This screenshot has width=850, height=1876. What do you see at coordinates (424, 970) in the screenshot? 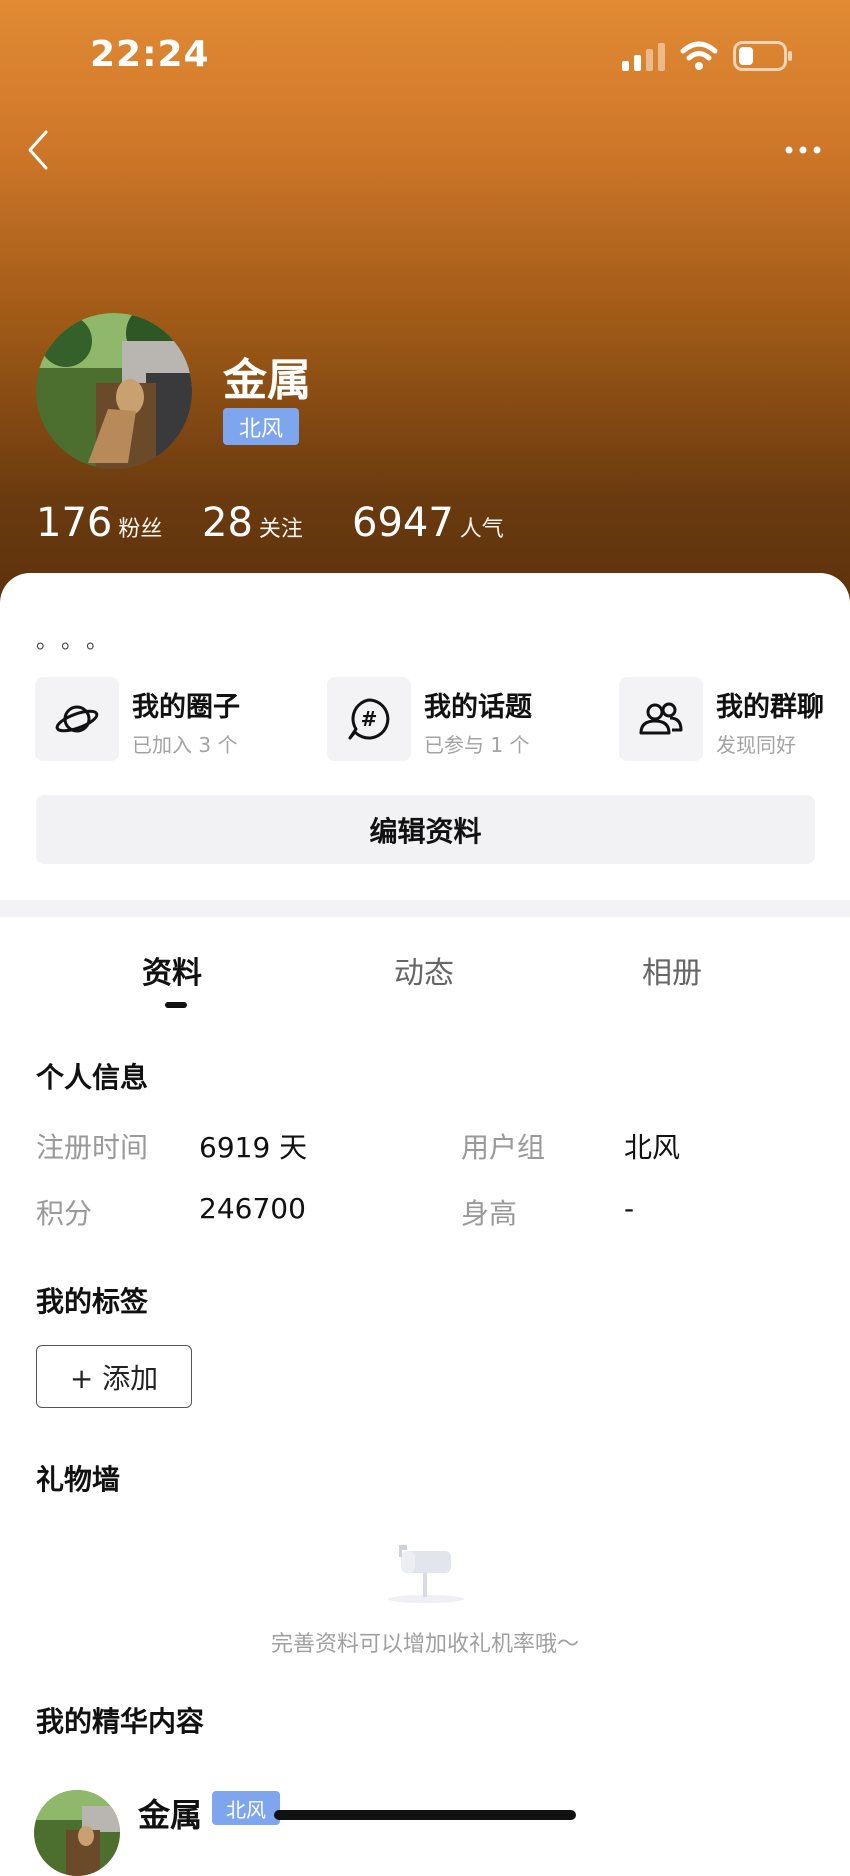
I see `tab-activity: 动态` at bounding box center [424, 970].